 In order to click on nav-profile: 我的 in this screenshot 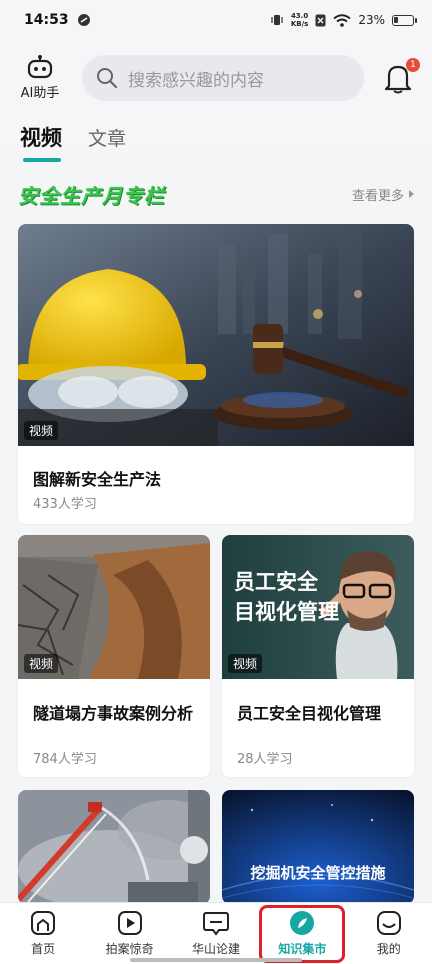, I will do `click(389, 934)`.